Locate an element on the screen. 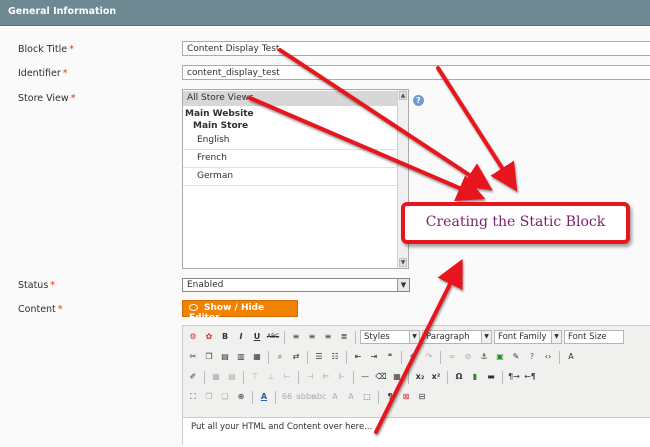  arrow-from-store-view is located at coordinates (367, 148).